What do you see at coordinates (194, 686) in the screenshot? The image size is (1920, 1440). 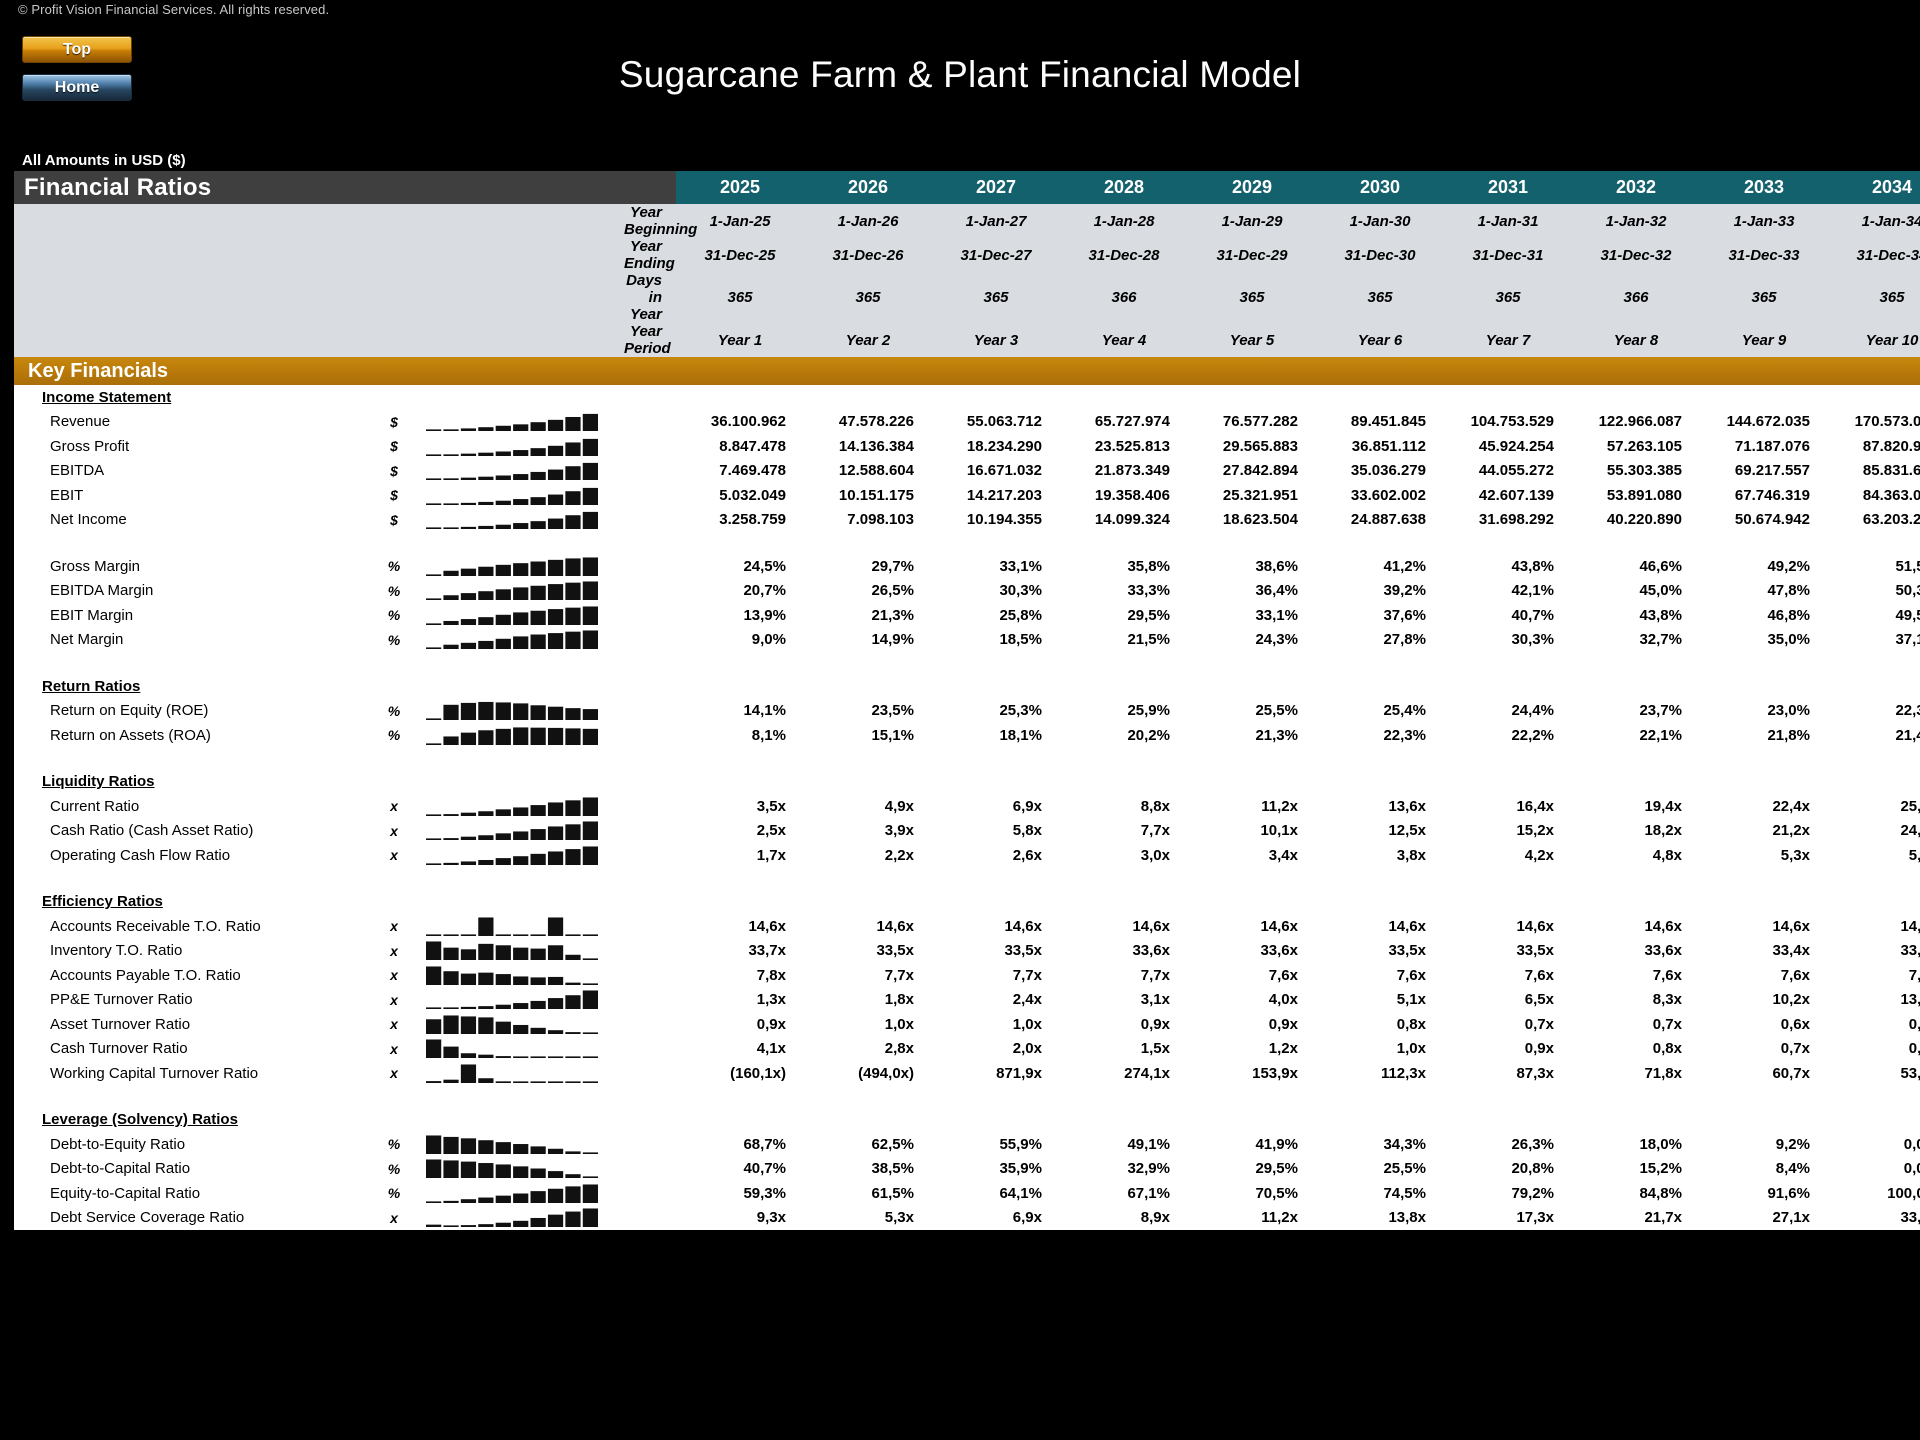 I see `section-heading-return-ratios: Return Ratios` at bounding box center [194, 686].